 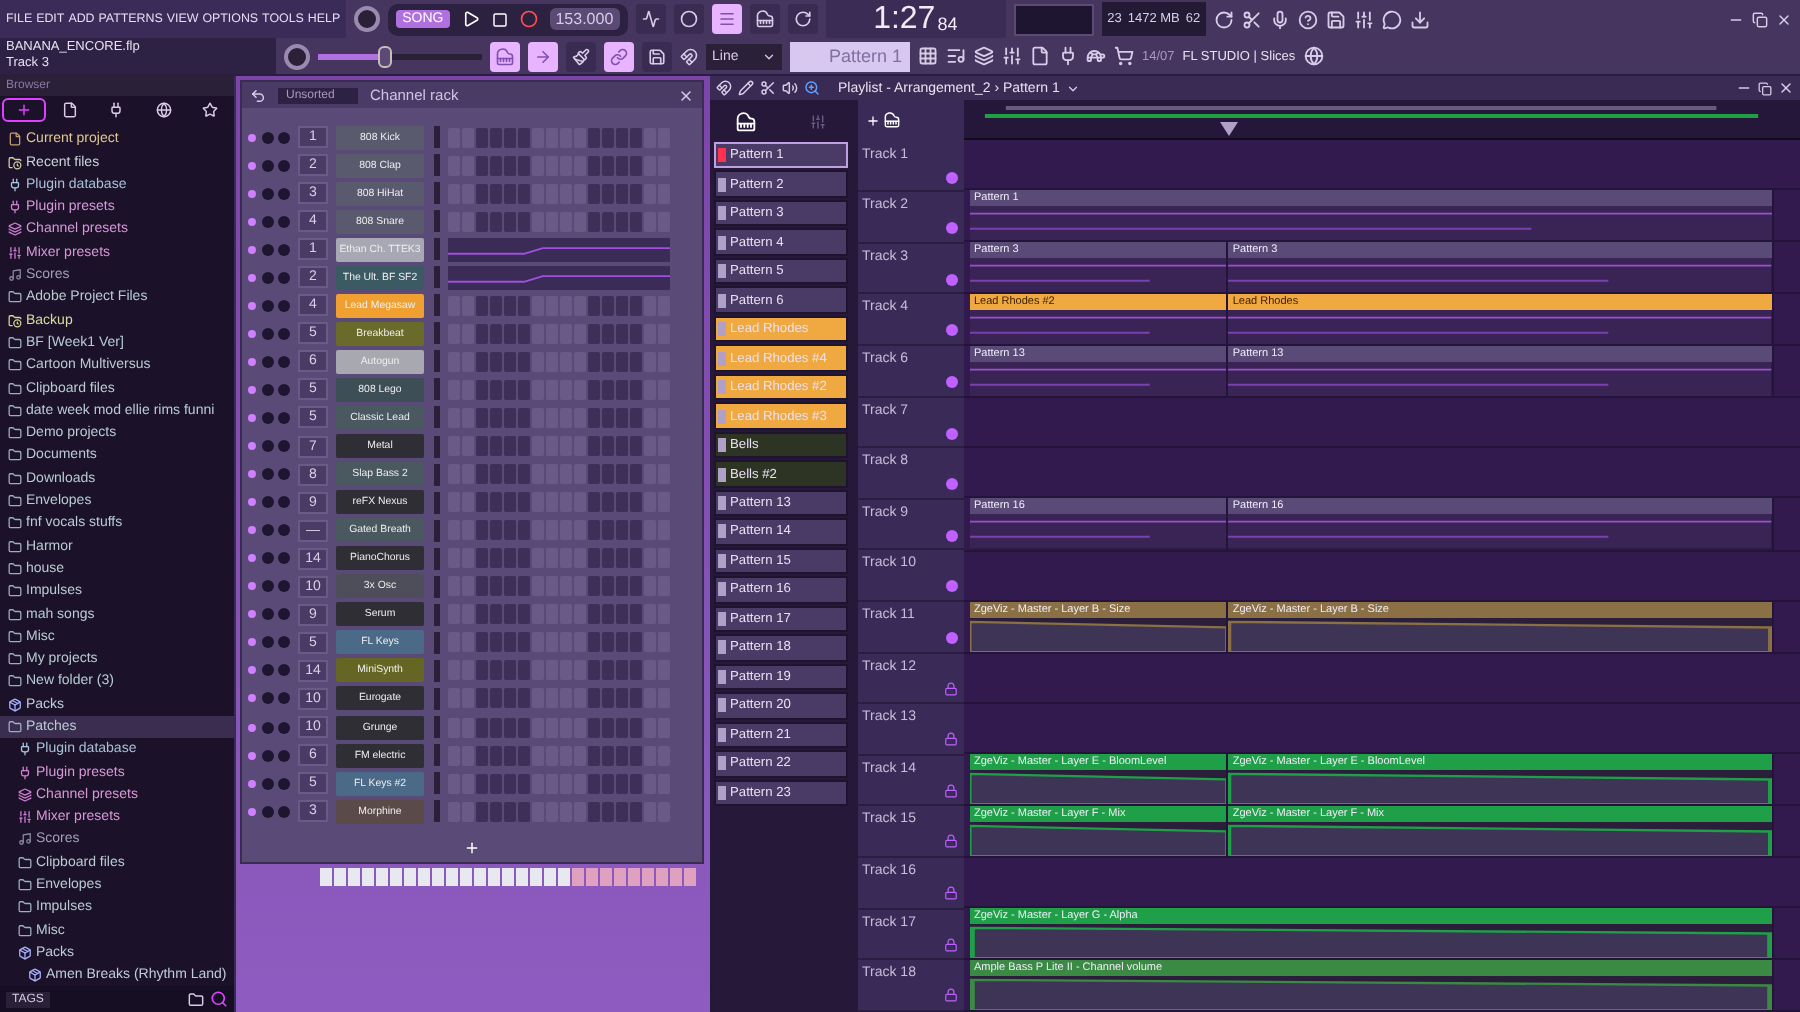 What do you see at coordinates (1336, 19) in the screenshot?
I see `save-icon` at bounding box center [1336, 19].